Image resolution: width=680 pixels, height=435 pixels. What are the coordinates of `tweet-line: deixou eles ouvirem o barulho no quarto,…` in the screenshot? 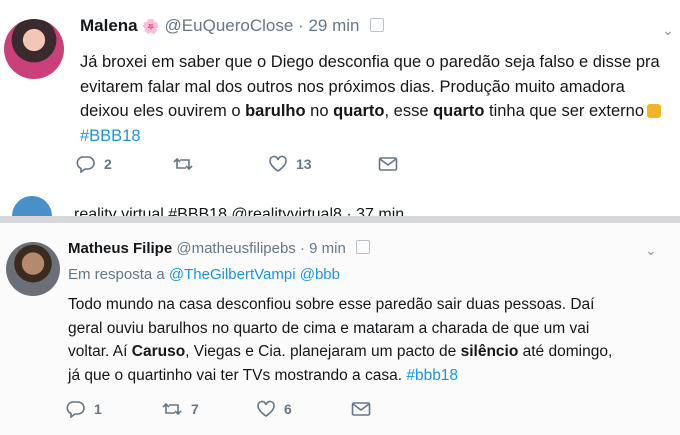 It's located at (378, 111).